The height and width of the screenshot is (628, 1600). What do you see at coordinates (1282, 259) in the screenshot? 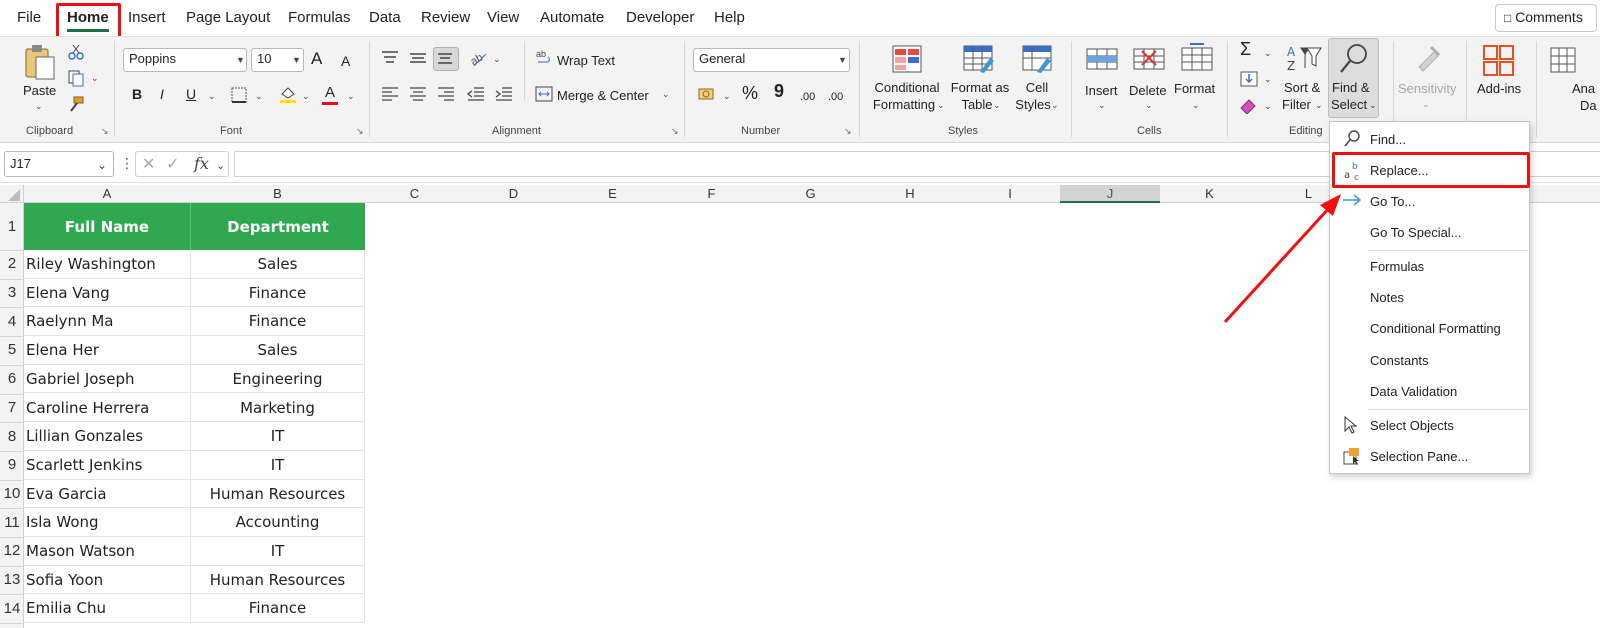
I see `annotation-arrow` at bounding box center [1282, 259].